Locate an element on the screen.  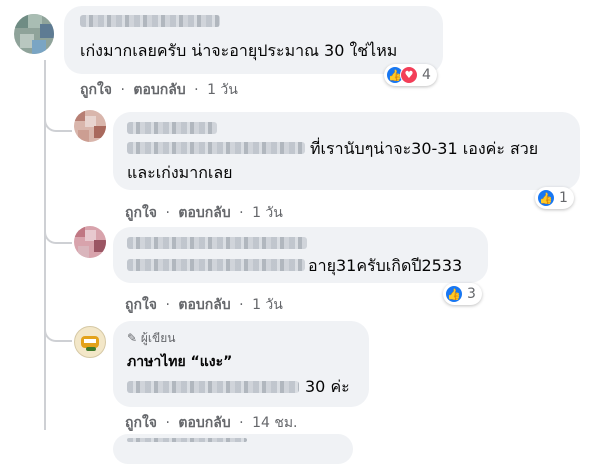
comment-text: อายุ31ครับเกิดปี2533 is located at coordinates (385, 265).